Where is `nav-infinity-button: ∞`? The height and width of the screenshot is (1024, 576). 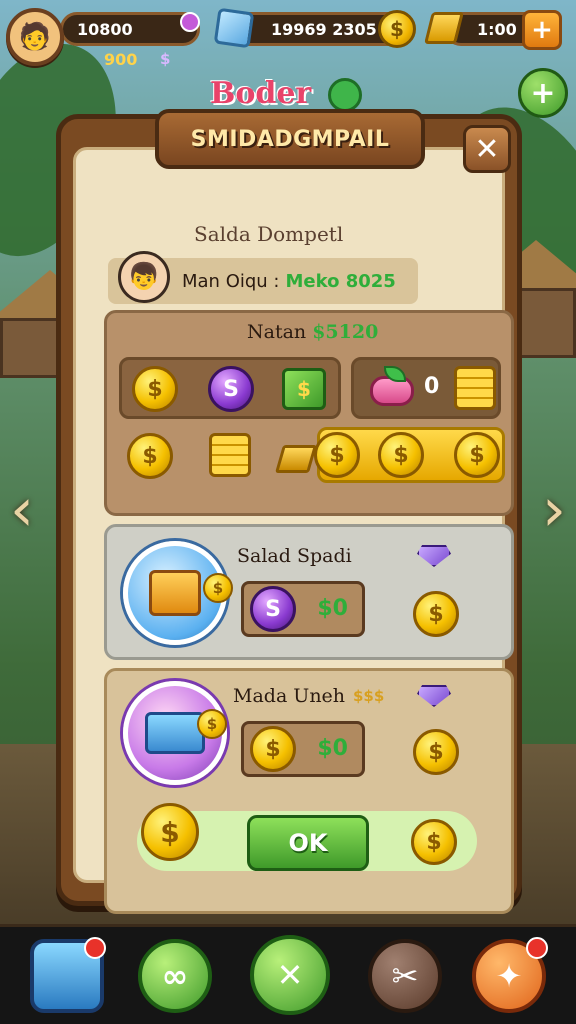 nav-infinity-button: ∞ is located at coordinates (175, 976).